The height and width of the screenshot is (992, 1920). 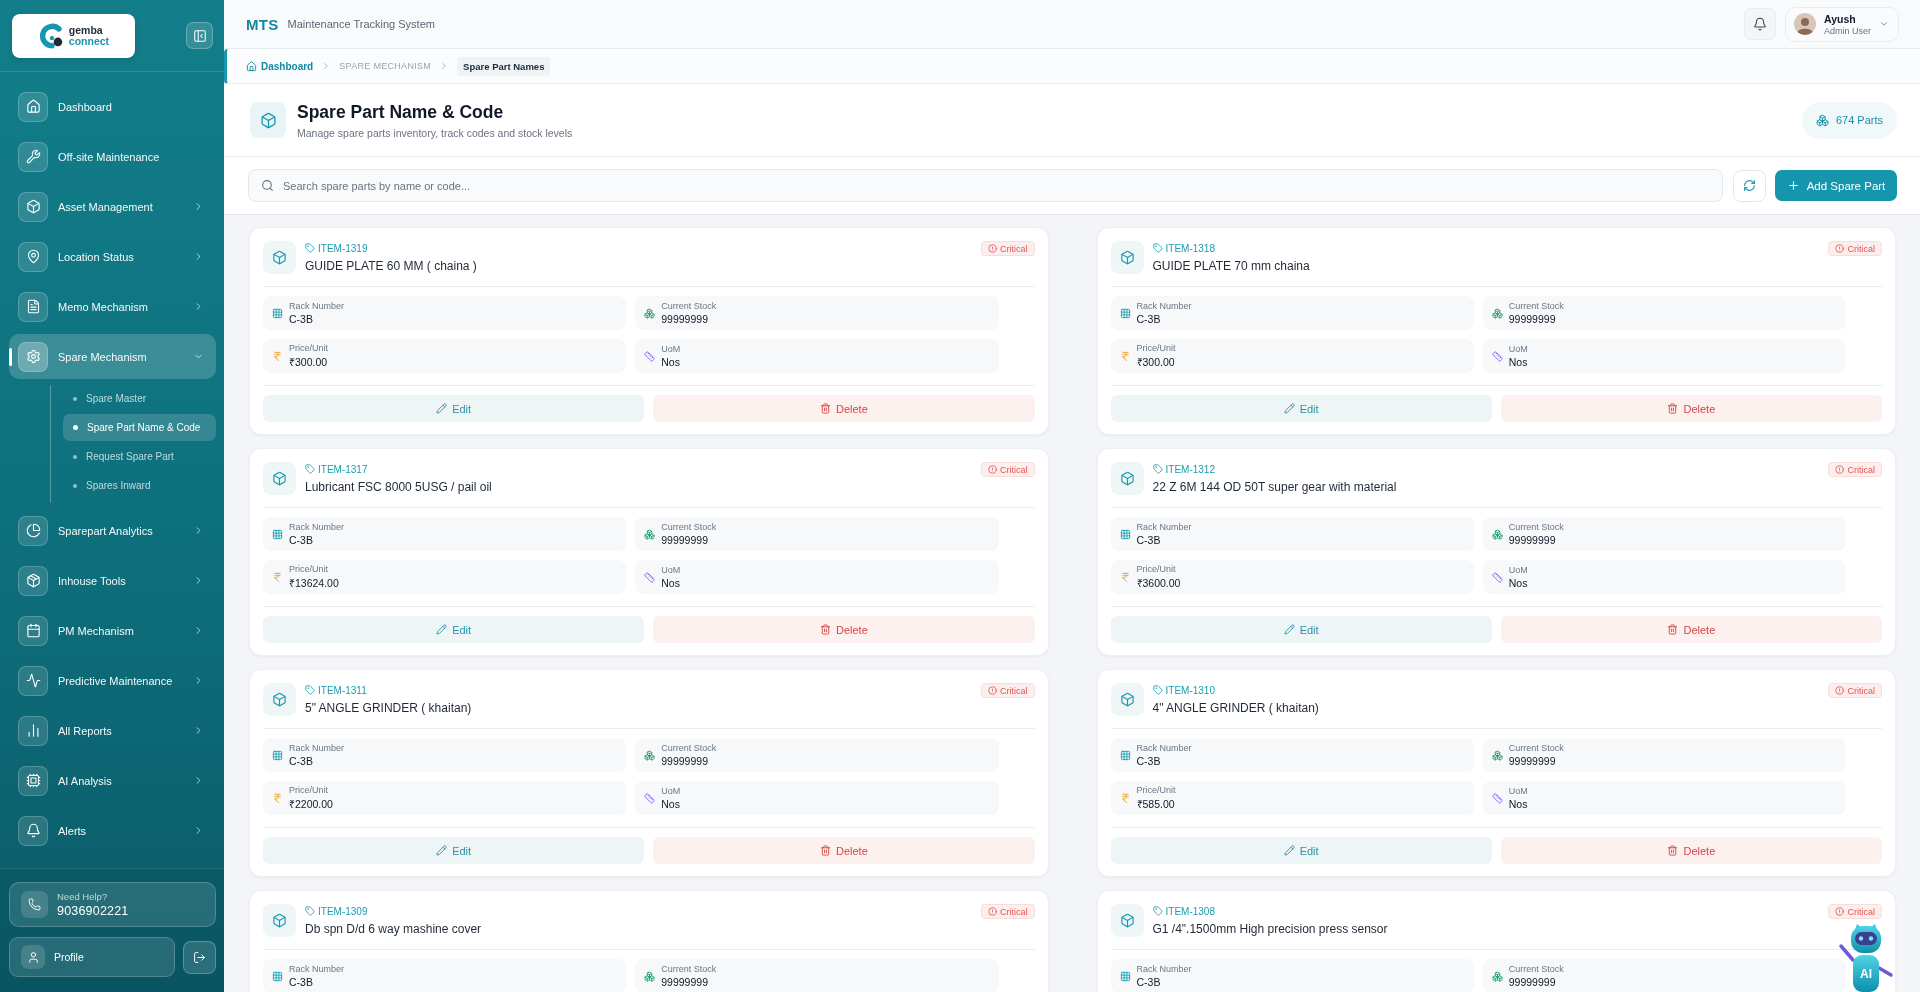 What do you see at coordinates (112, 630) in the screenshot?
I see `sidebar-item: PM Mechanism` at bounding box center [112, 630].